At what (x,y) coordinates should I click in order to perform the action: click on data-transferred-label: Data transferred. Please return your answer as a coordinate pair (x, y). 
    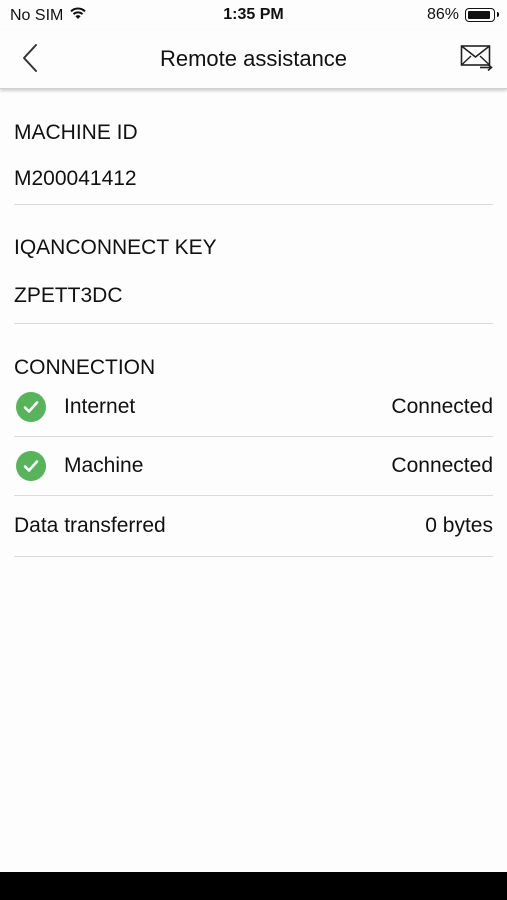
    Looking at the image, I should click on (90, 525).